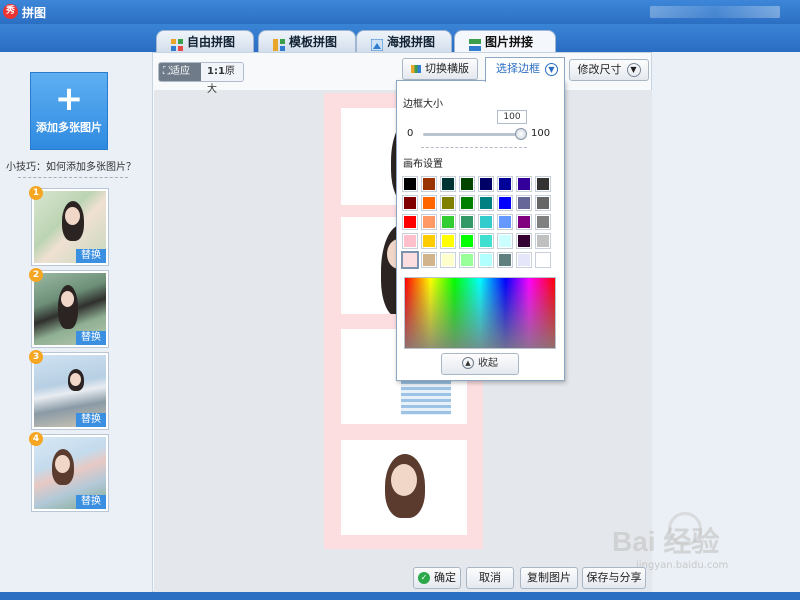  What do you see at coordinates (307, 41) in the screenshot?
I see `tab-template-collage: 模板拼图` at bounding box center [307, 41].